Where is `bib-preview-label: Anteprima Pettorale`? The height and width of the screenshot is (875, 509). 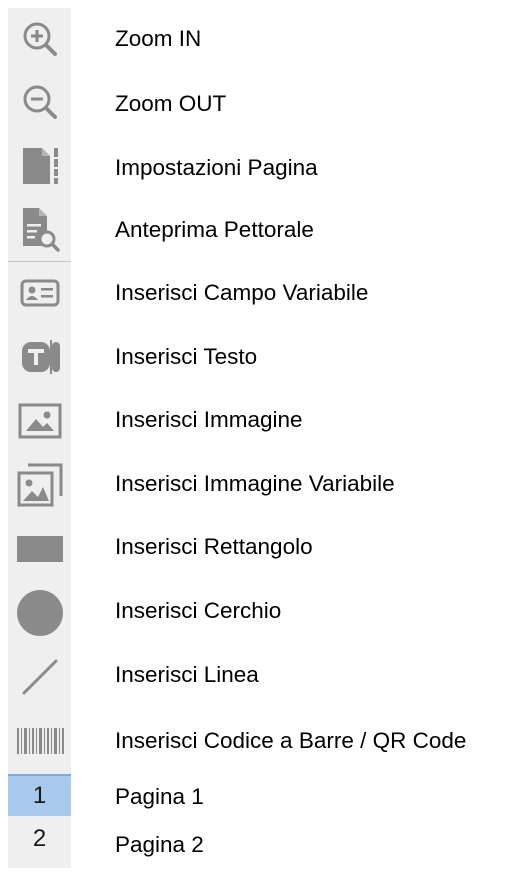 bib-preview-label: Anteprima Pettorale is located at coordinates (214, 229).